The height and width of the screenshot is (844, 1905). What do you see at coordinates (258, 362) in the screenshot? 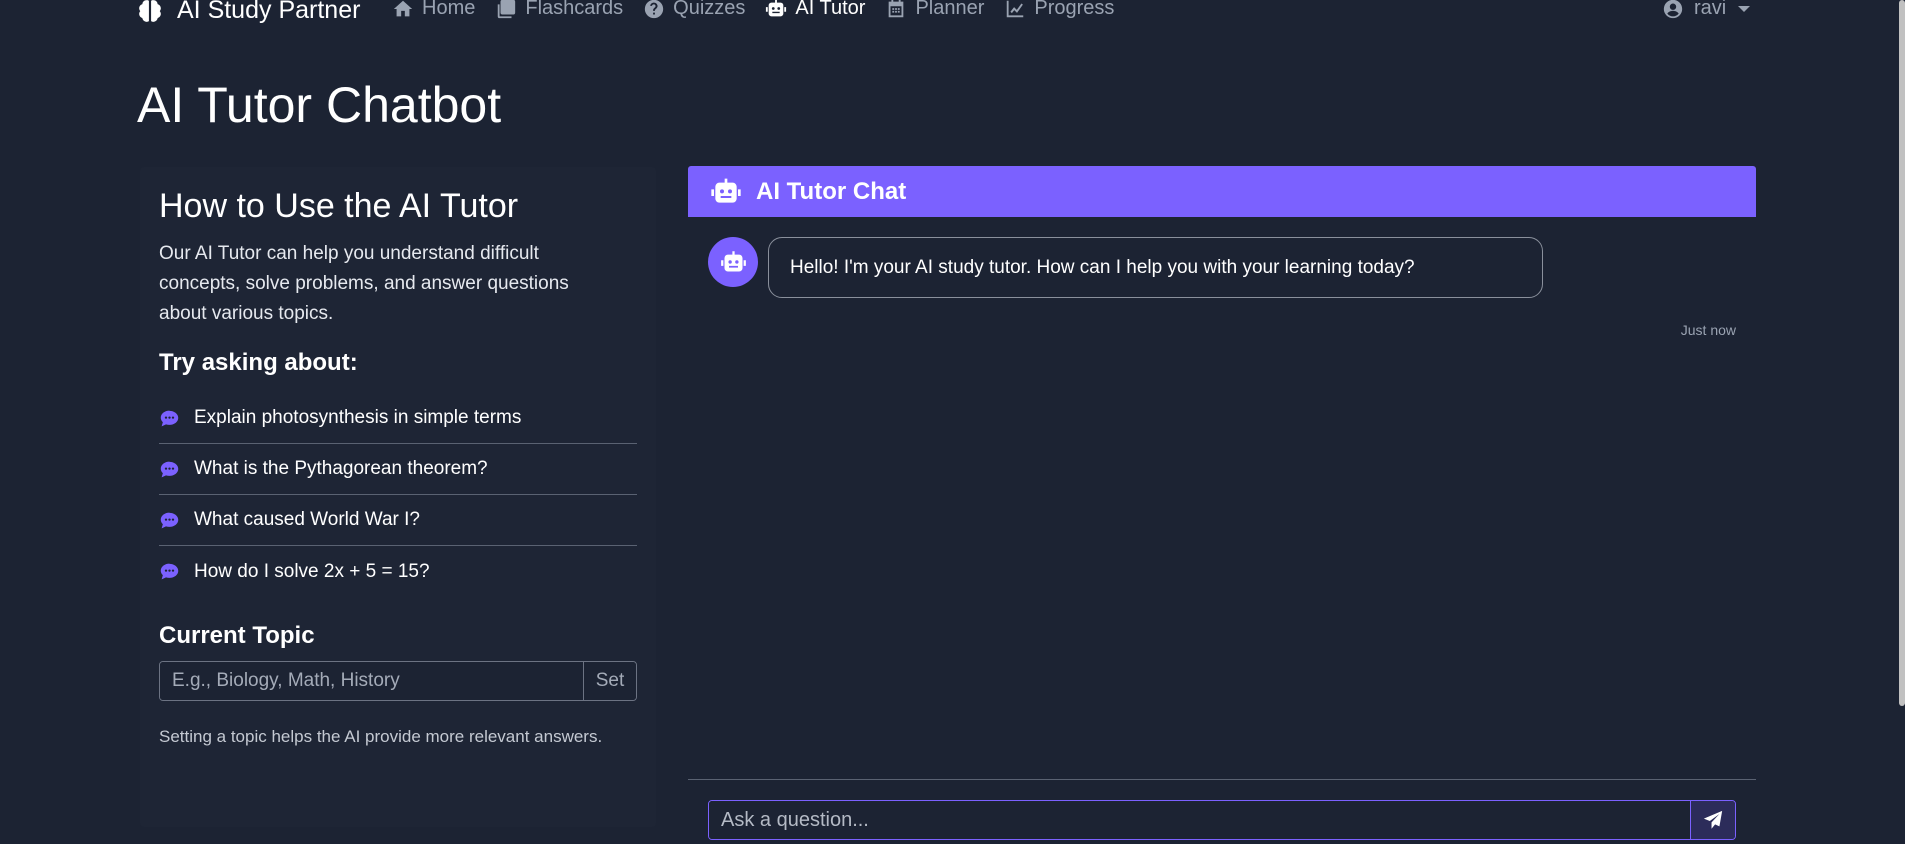
I see `try-heading: Try asking about:` at bounding box center [258, 362].